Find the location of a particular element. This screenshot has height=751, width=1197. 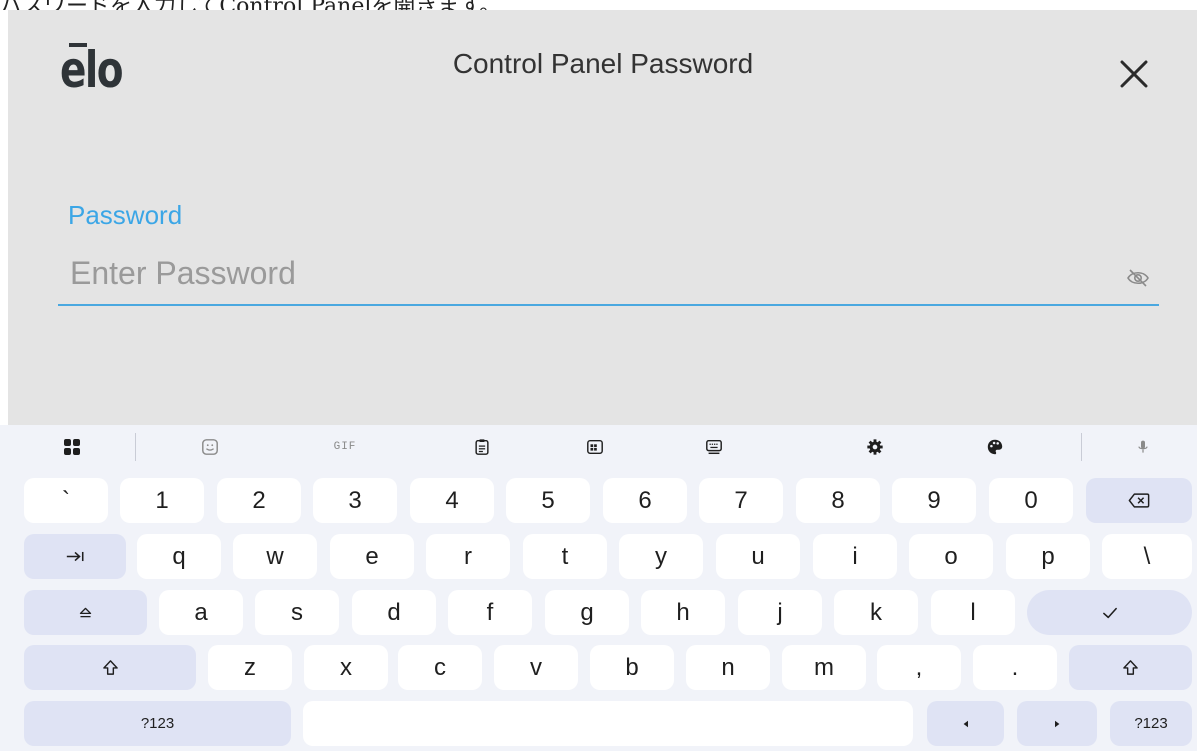

backspace-icon is located at coordinates (1139, 500).